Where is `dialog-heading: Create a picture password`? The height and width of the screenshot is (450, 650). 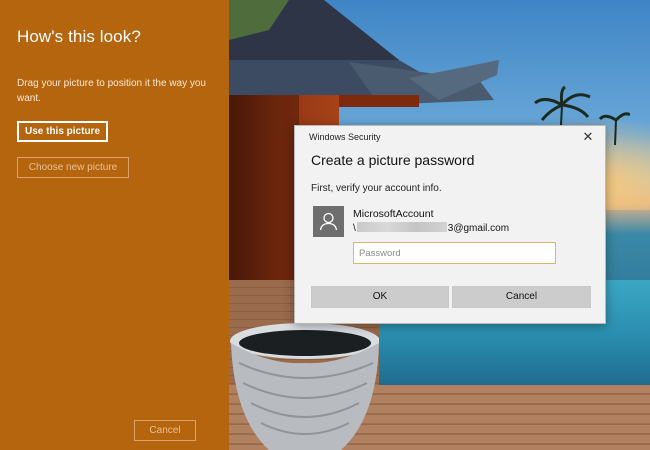
dialog-heading: Create a picture password is located at coordinates (393, 160).